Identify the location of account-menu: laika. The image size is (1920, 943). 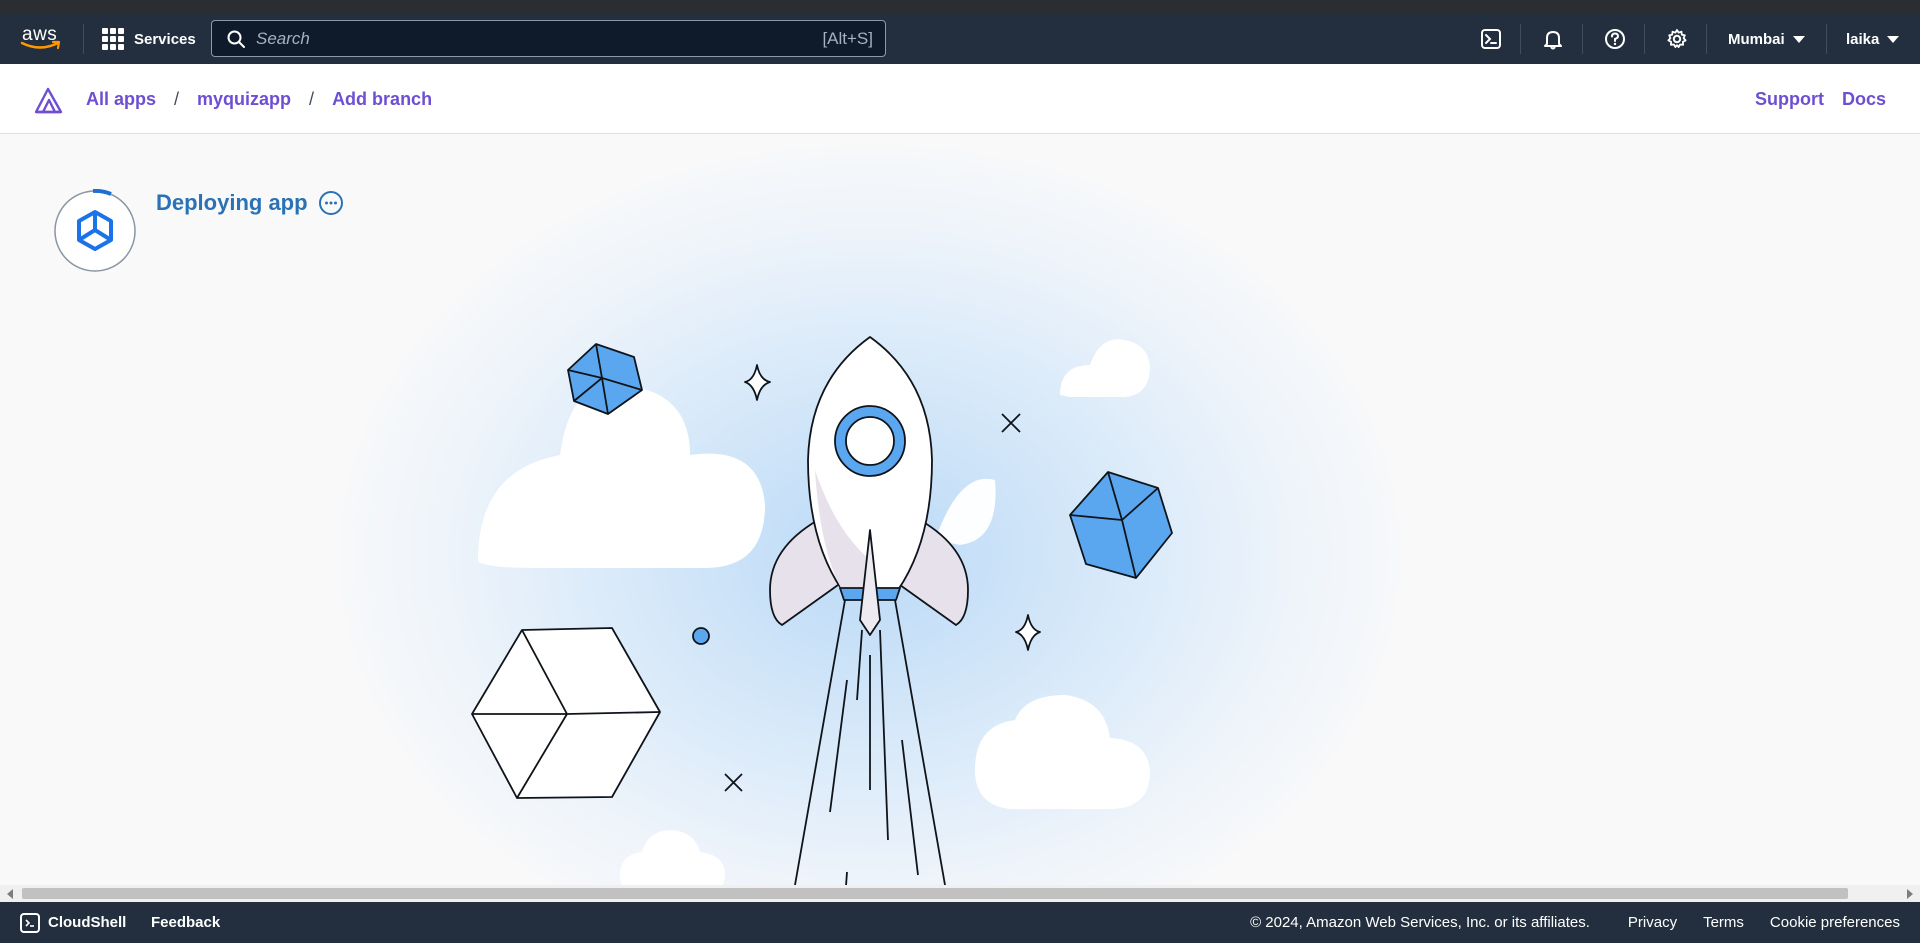
(1873, 39).